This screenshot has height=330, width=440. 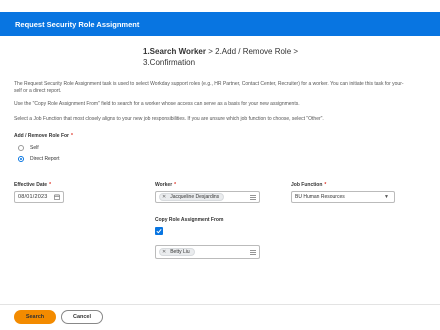 I want to click on chevron-down-icon: ▼, so click(x=386, y=197).